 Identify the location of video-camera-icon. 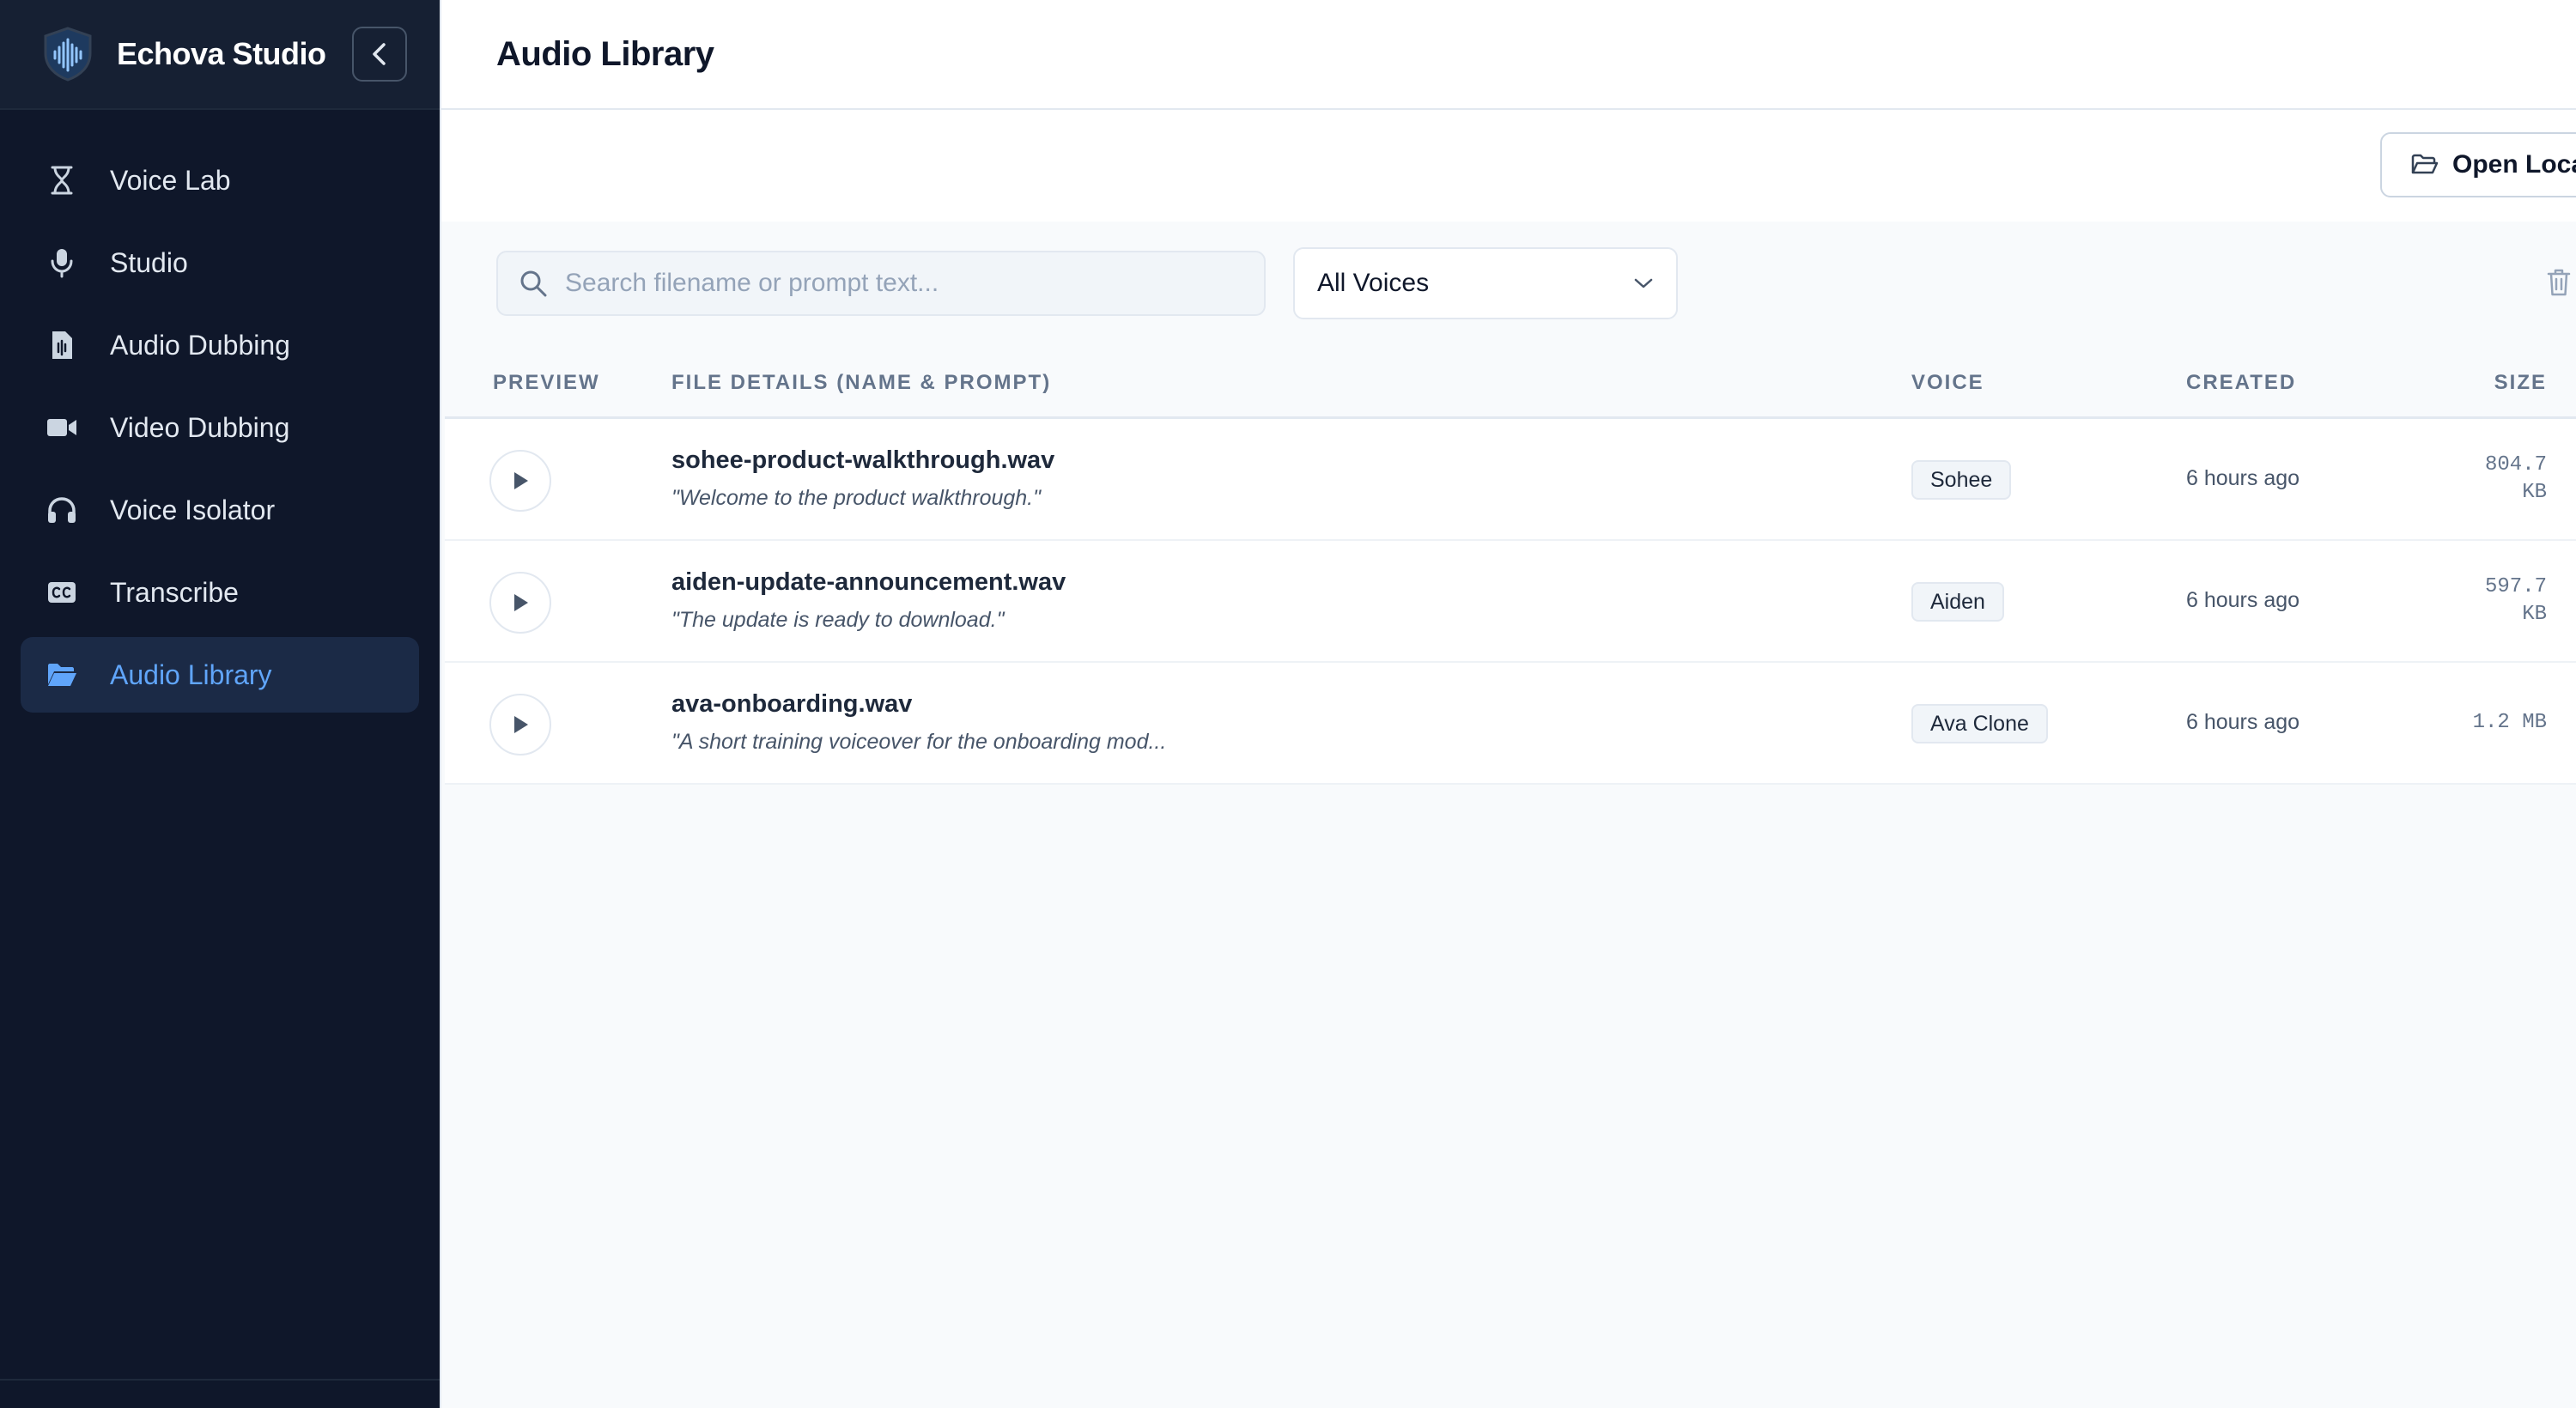
(61, 427).